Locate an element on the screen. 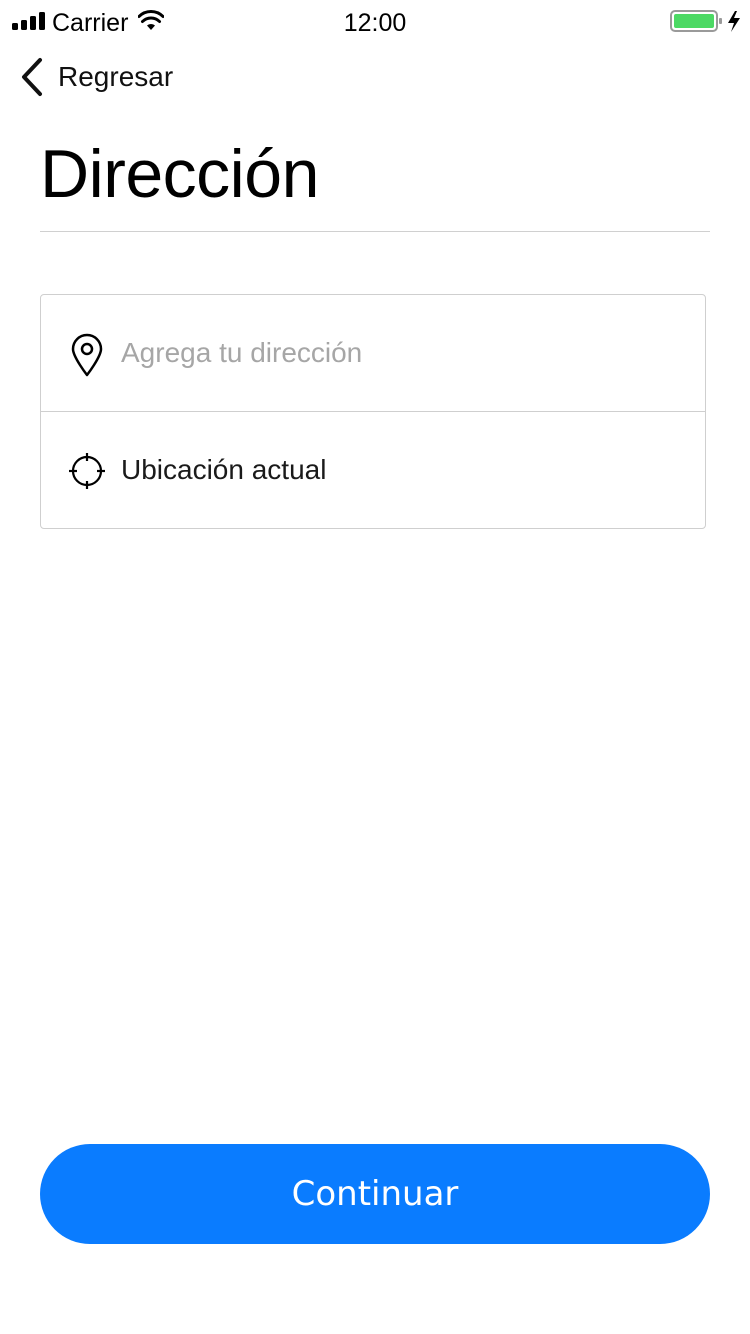 The width and height of the screenshot is (750, 1334). continue-button: Continuar is located at coordinates (375, 1194).